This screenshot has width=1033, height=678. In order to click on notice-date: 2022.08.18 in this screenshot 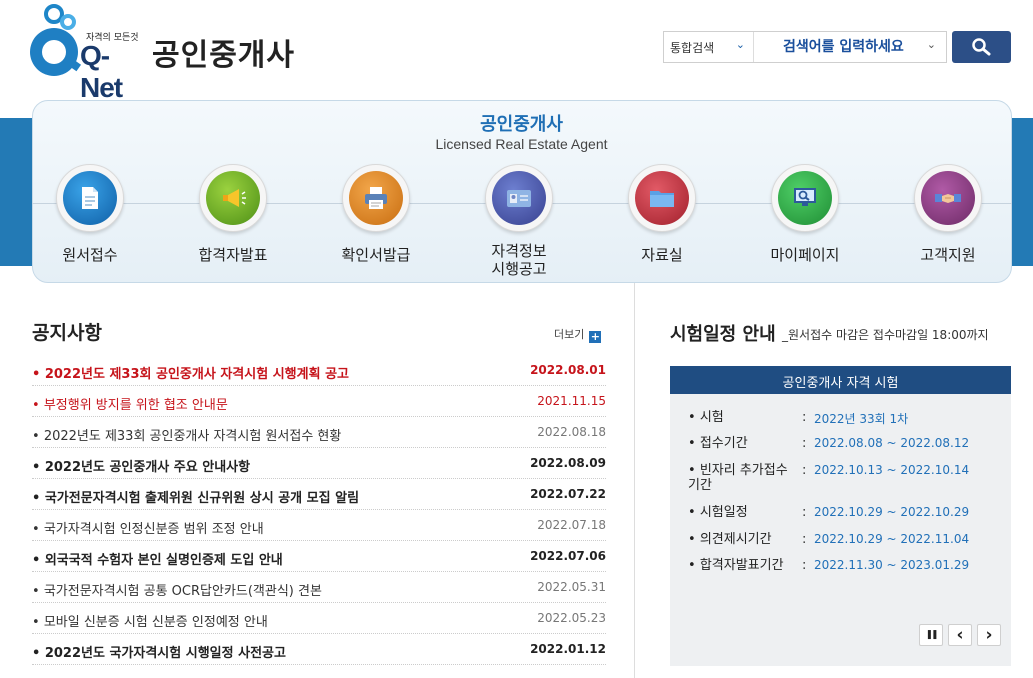, I will do `click(571, 432)`.